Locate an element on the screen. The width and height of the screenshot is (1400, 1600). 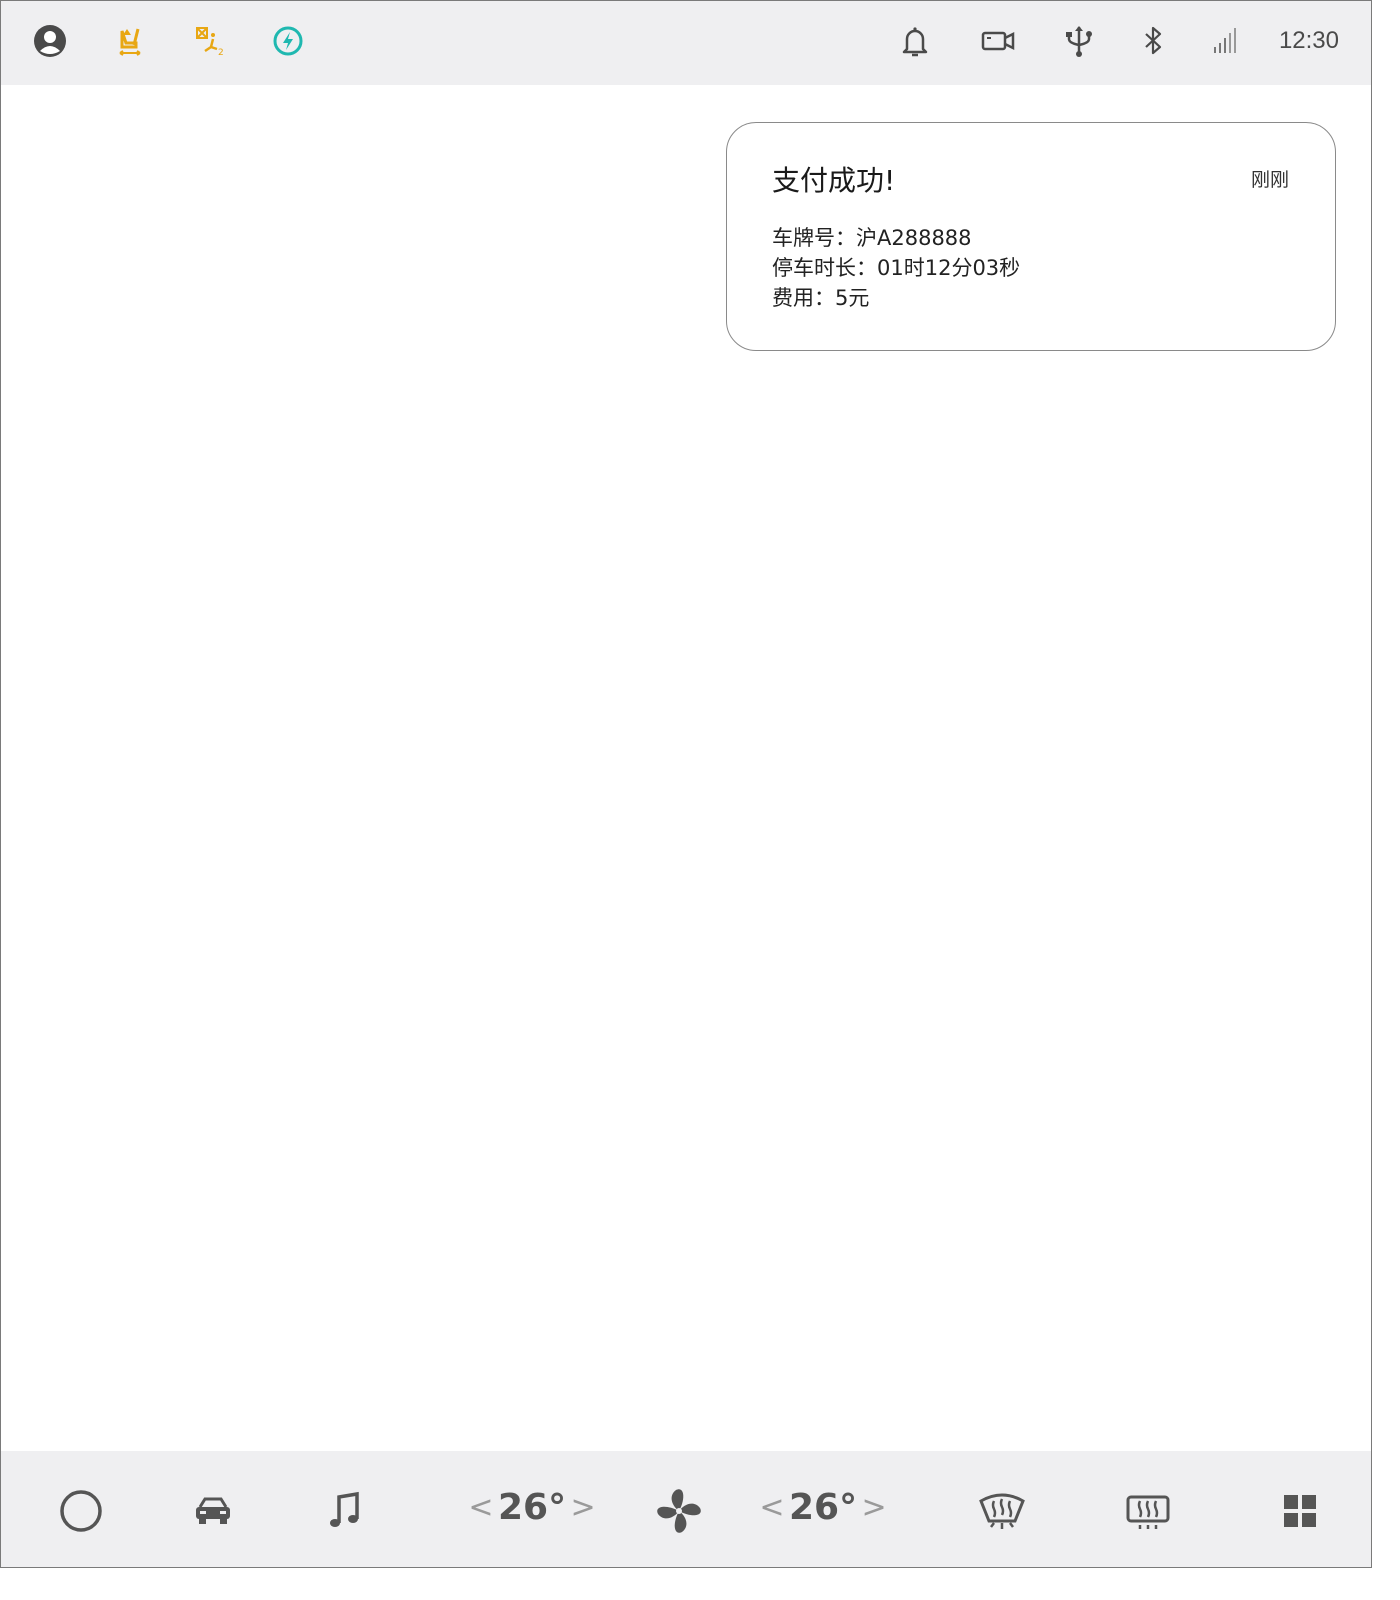
fee-line: 费用：5元 is located at coordinates (821, 298).